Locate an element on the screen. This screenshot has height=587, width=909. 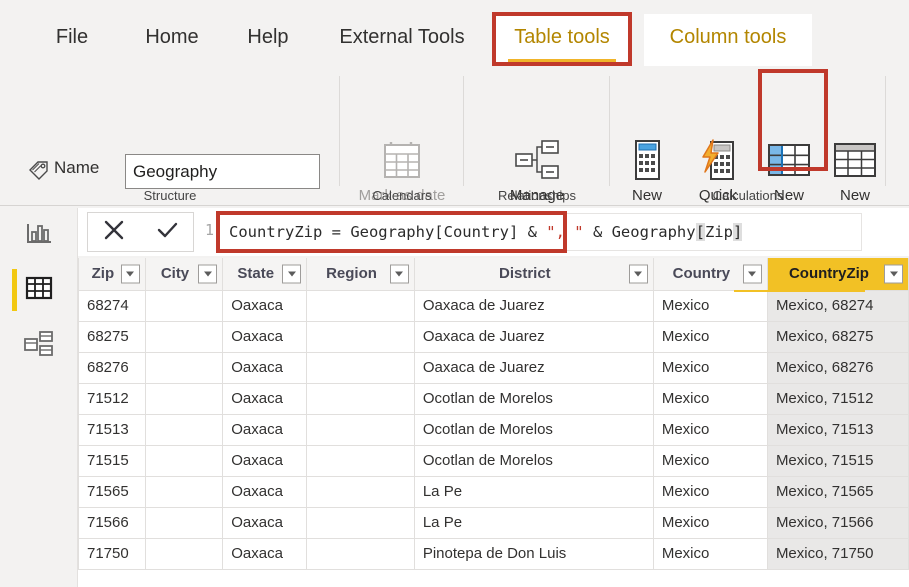
cell-countryzip-4: Mexico, 71513 is located at coordinates (837, 429).